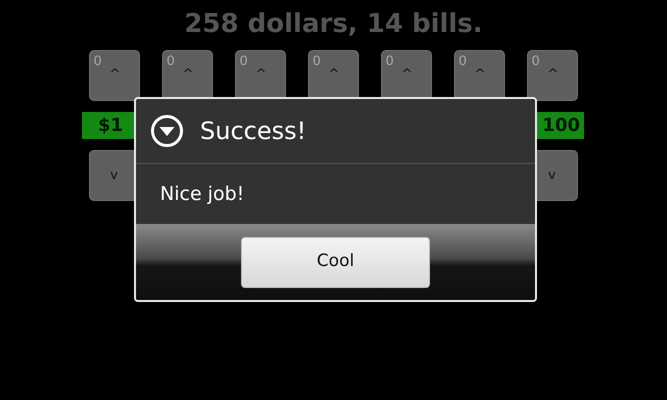 This screenshot has width=667, height=400. Describe the element at coordinates (202, 194) in the screenshot. I see `dialog-message: Nice job!` at that location.